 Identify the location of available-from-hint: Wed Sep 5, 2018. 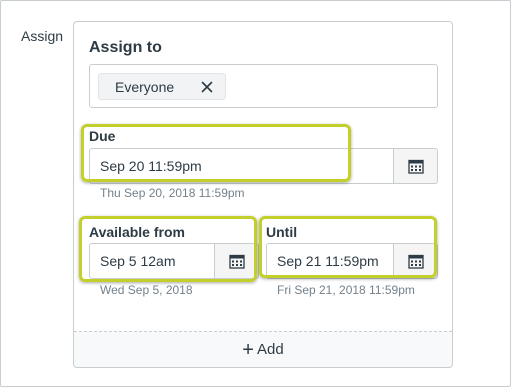
(146, 290).